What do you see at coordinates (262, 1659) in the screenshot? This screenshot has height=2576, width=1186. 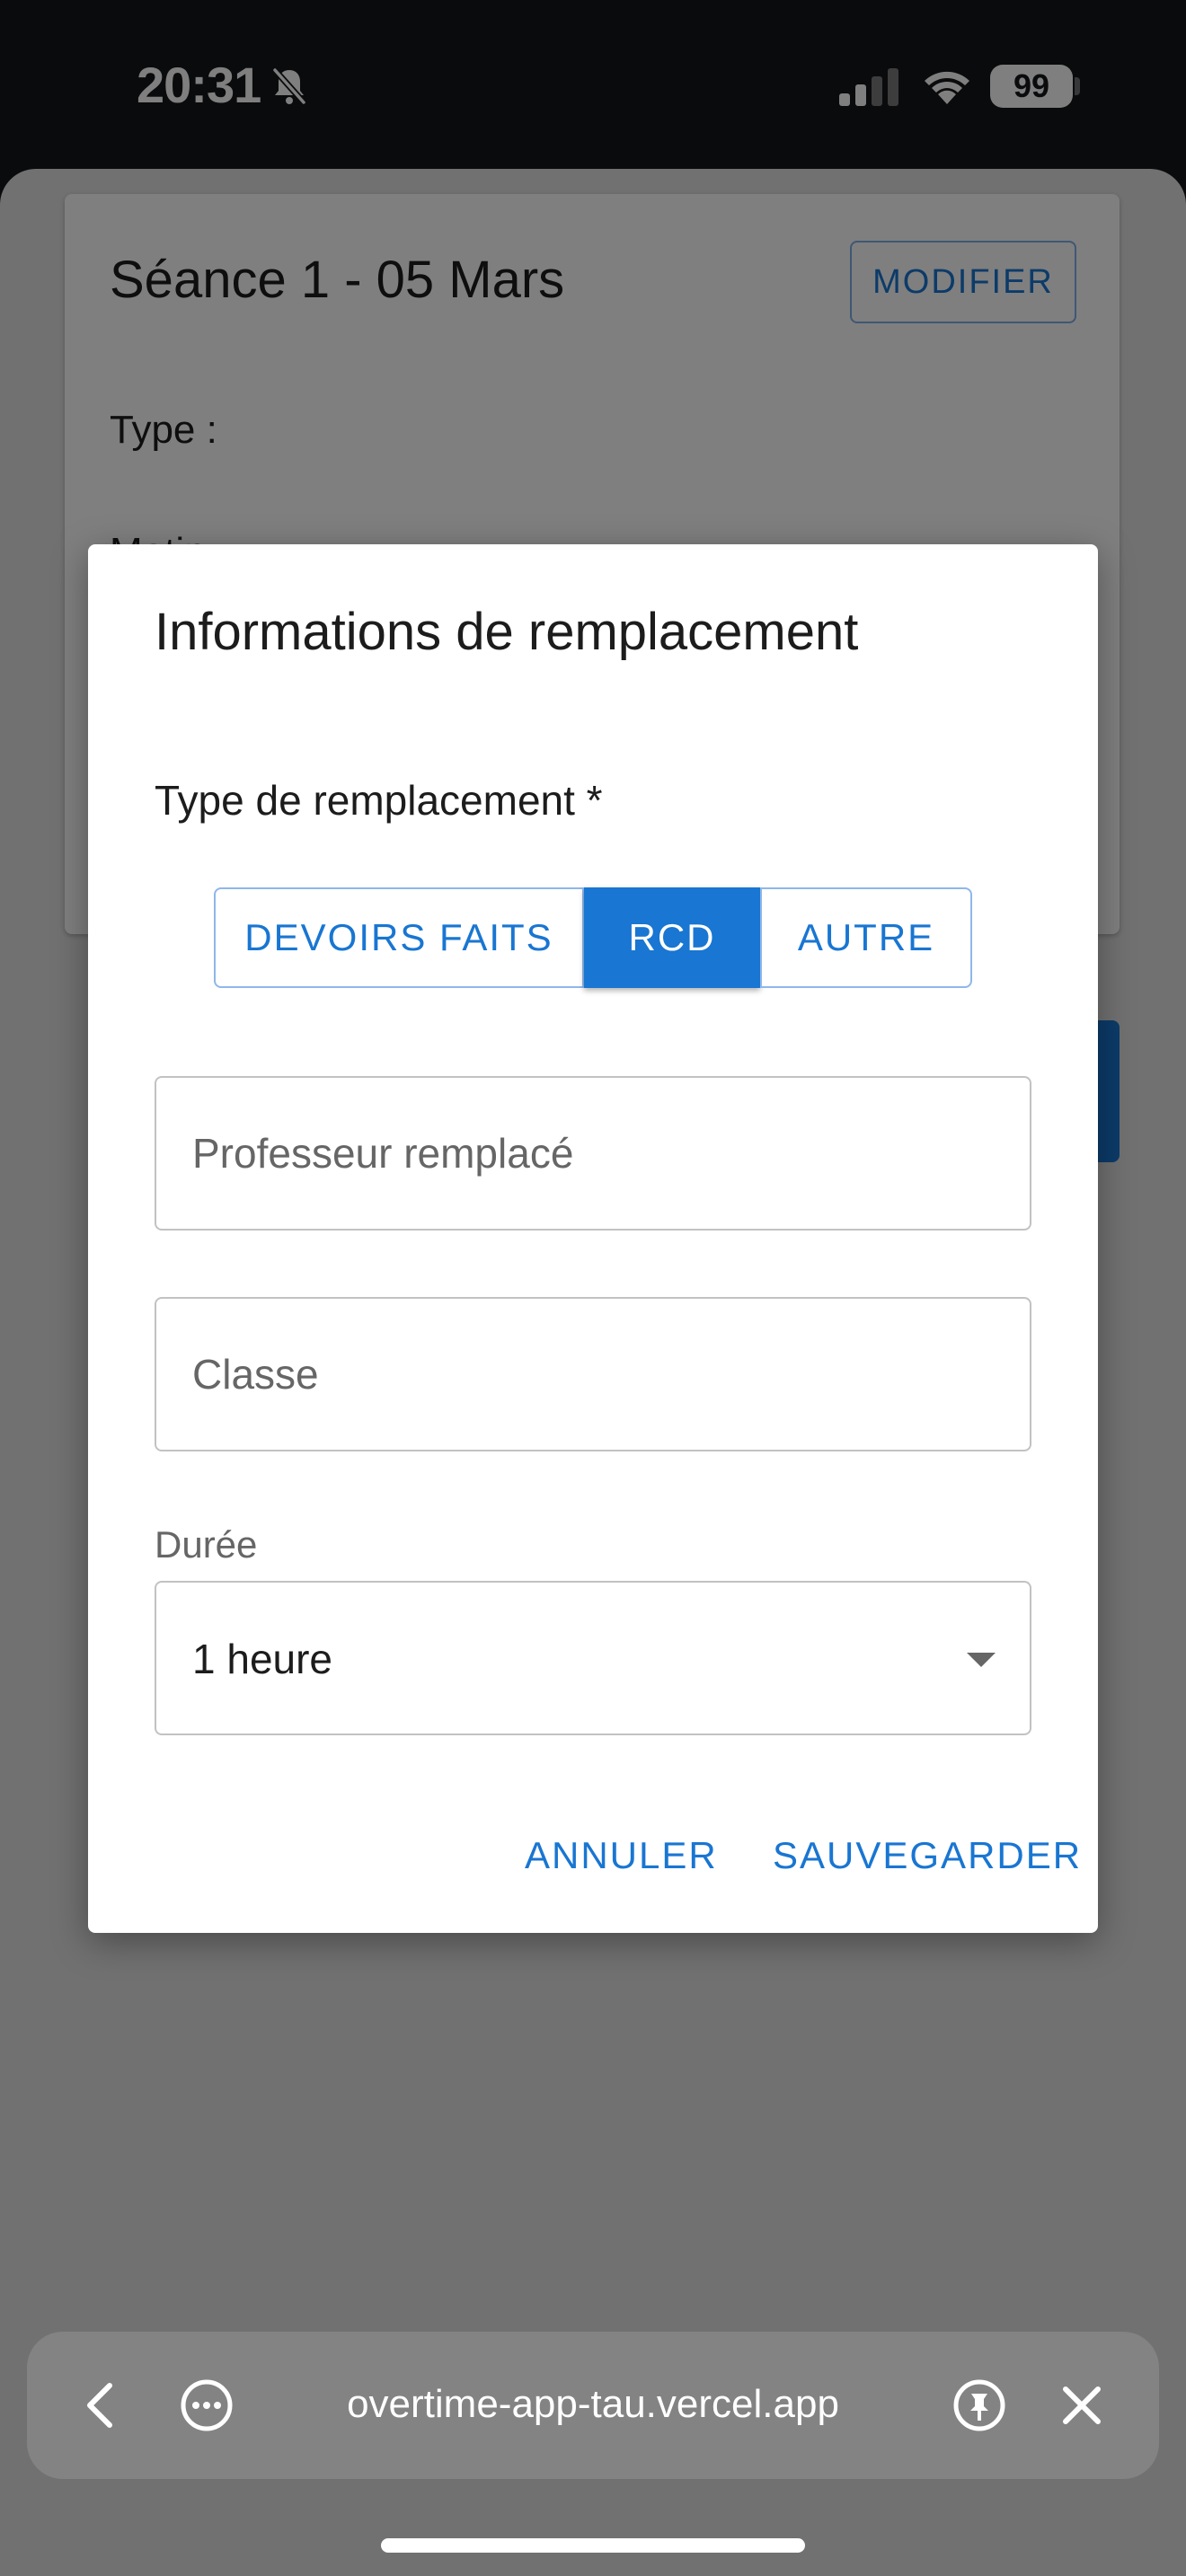 I see `duration-value: 1 heure` at bounding box center [262, 1659].